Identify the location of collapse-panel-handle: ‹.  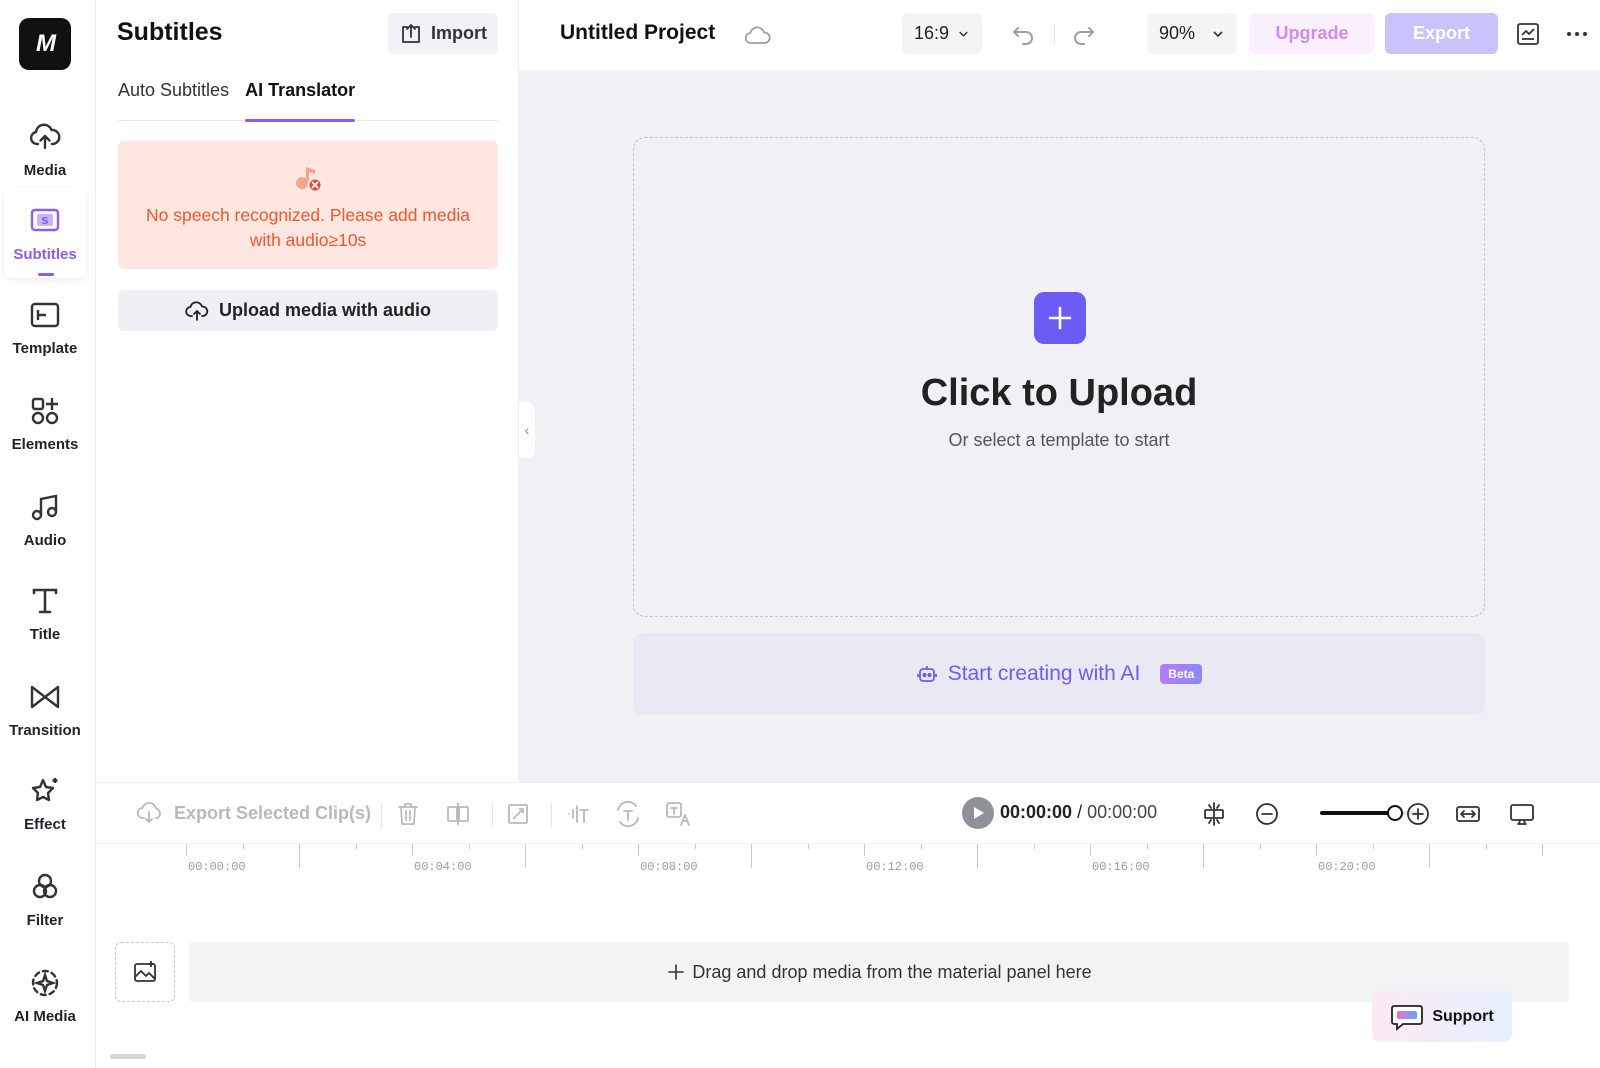
(527, 430).